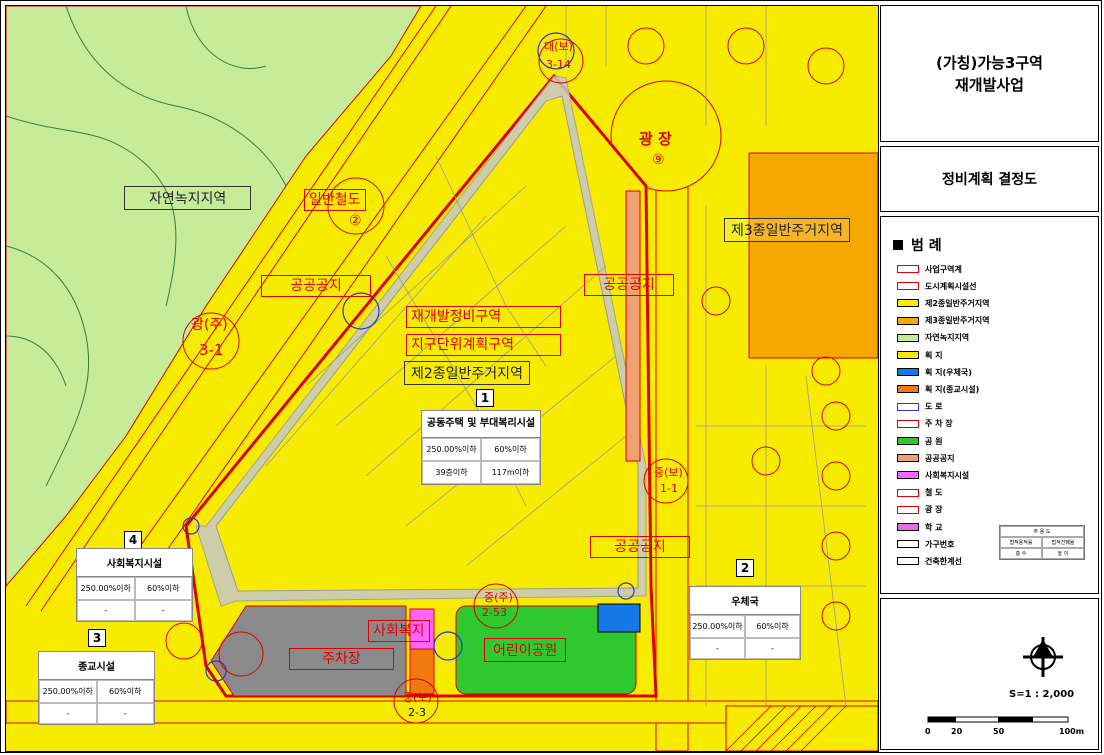  Describe the element at coordinates (498, 597) in the screenshot. I see `label-road-c2: 중(주)` at that location.